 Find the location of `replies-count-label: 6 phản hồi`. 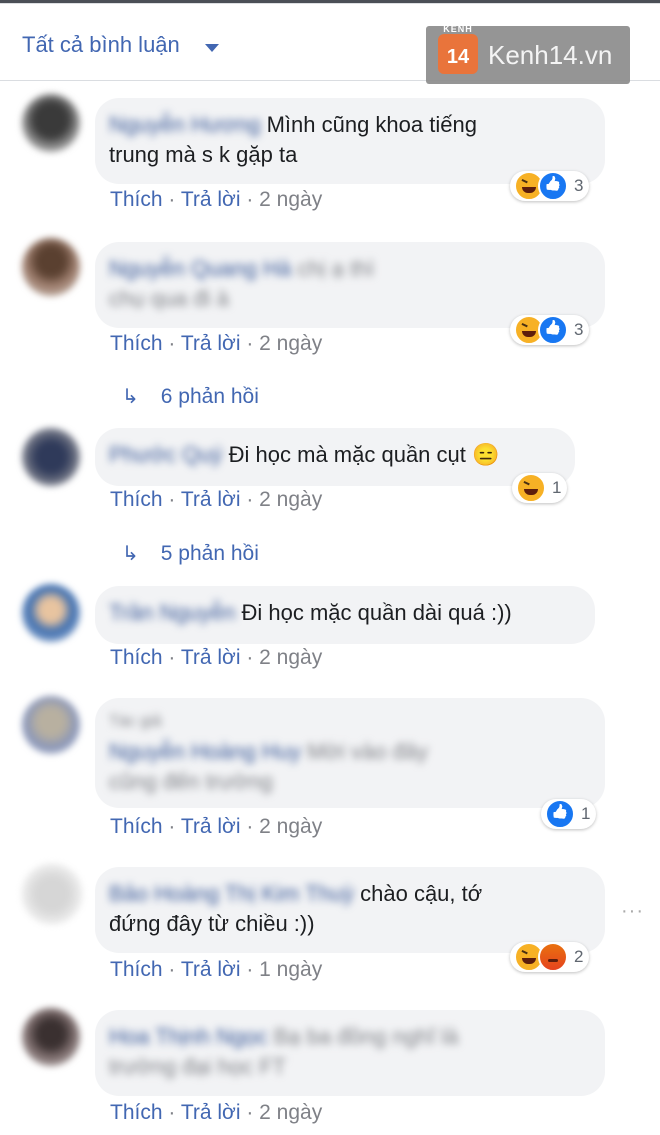

replies-count-label: 6 phản hồi is located at coordinates (210, 396).